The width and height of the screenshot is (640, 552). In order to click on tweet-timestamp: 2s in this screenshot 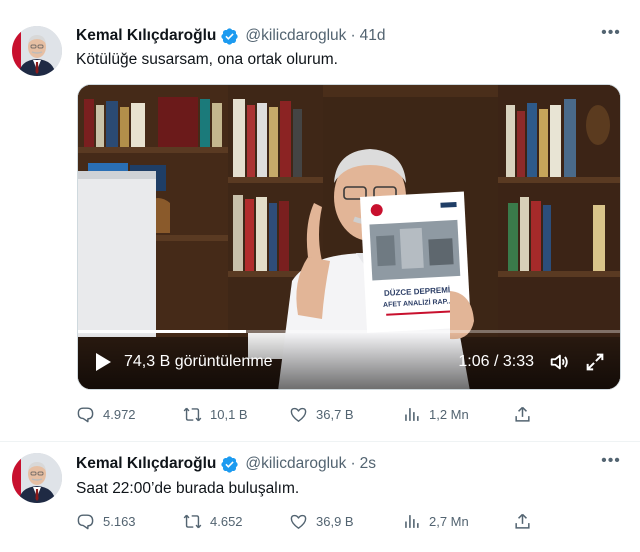, I will do `click(368, 464)`.